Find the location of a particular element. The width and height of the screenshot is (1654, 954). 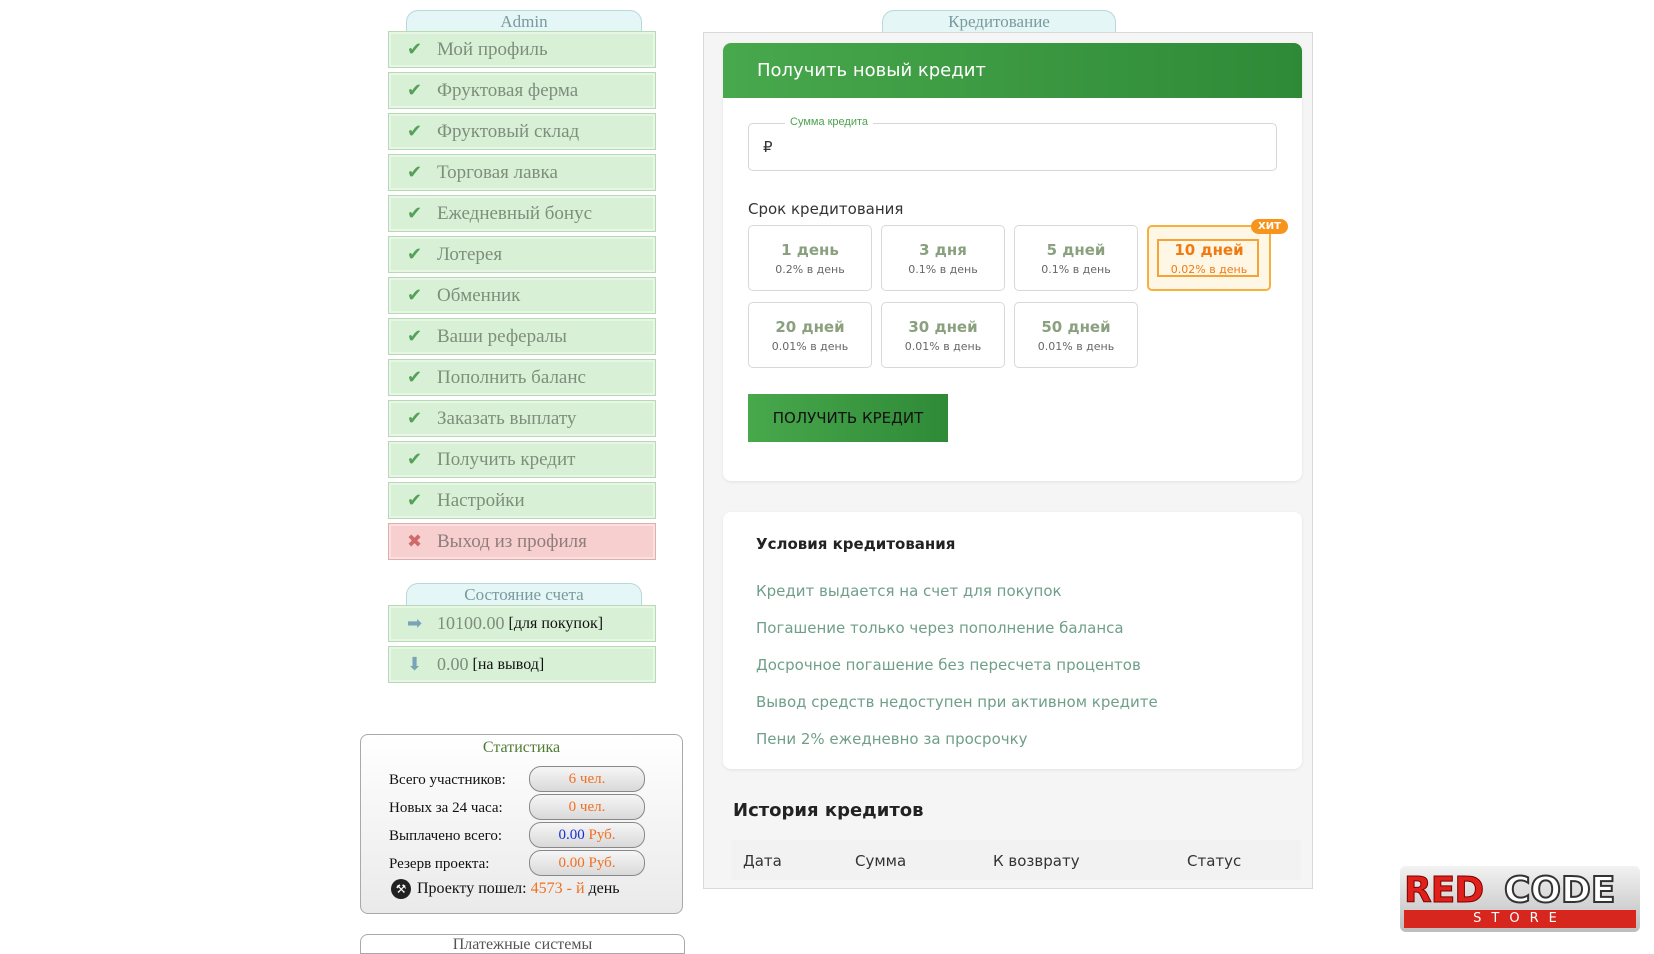

project-age-suffix: день is located at coordinates (604, 888).